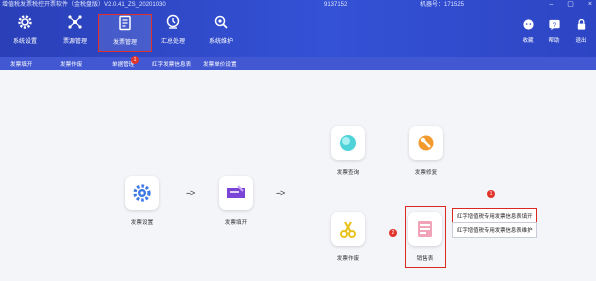 This screenshot has height=281, width=596. Describe the element at coordinates (221, 33) in the screenshot. I see `toolbar-system-maintenance: 系统维护` at that location.